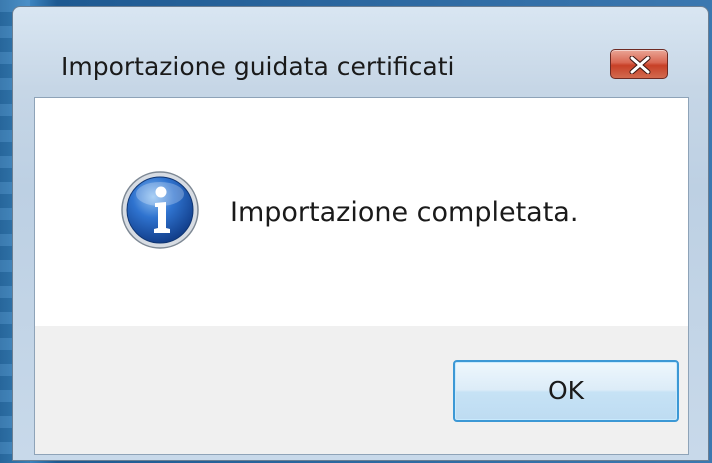 The image size is (712, 463). Describe the element at coordinates (160, 210) in the screenshot. I see `info-icon` at that location.